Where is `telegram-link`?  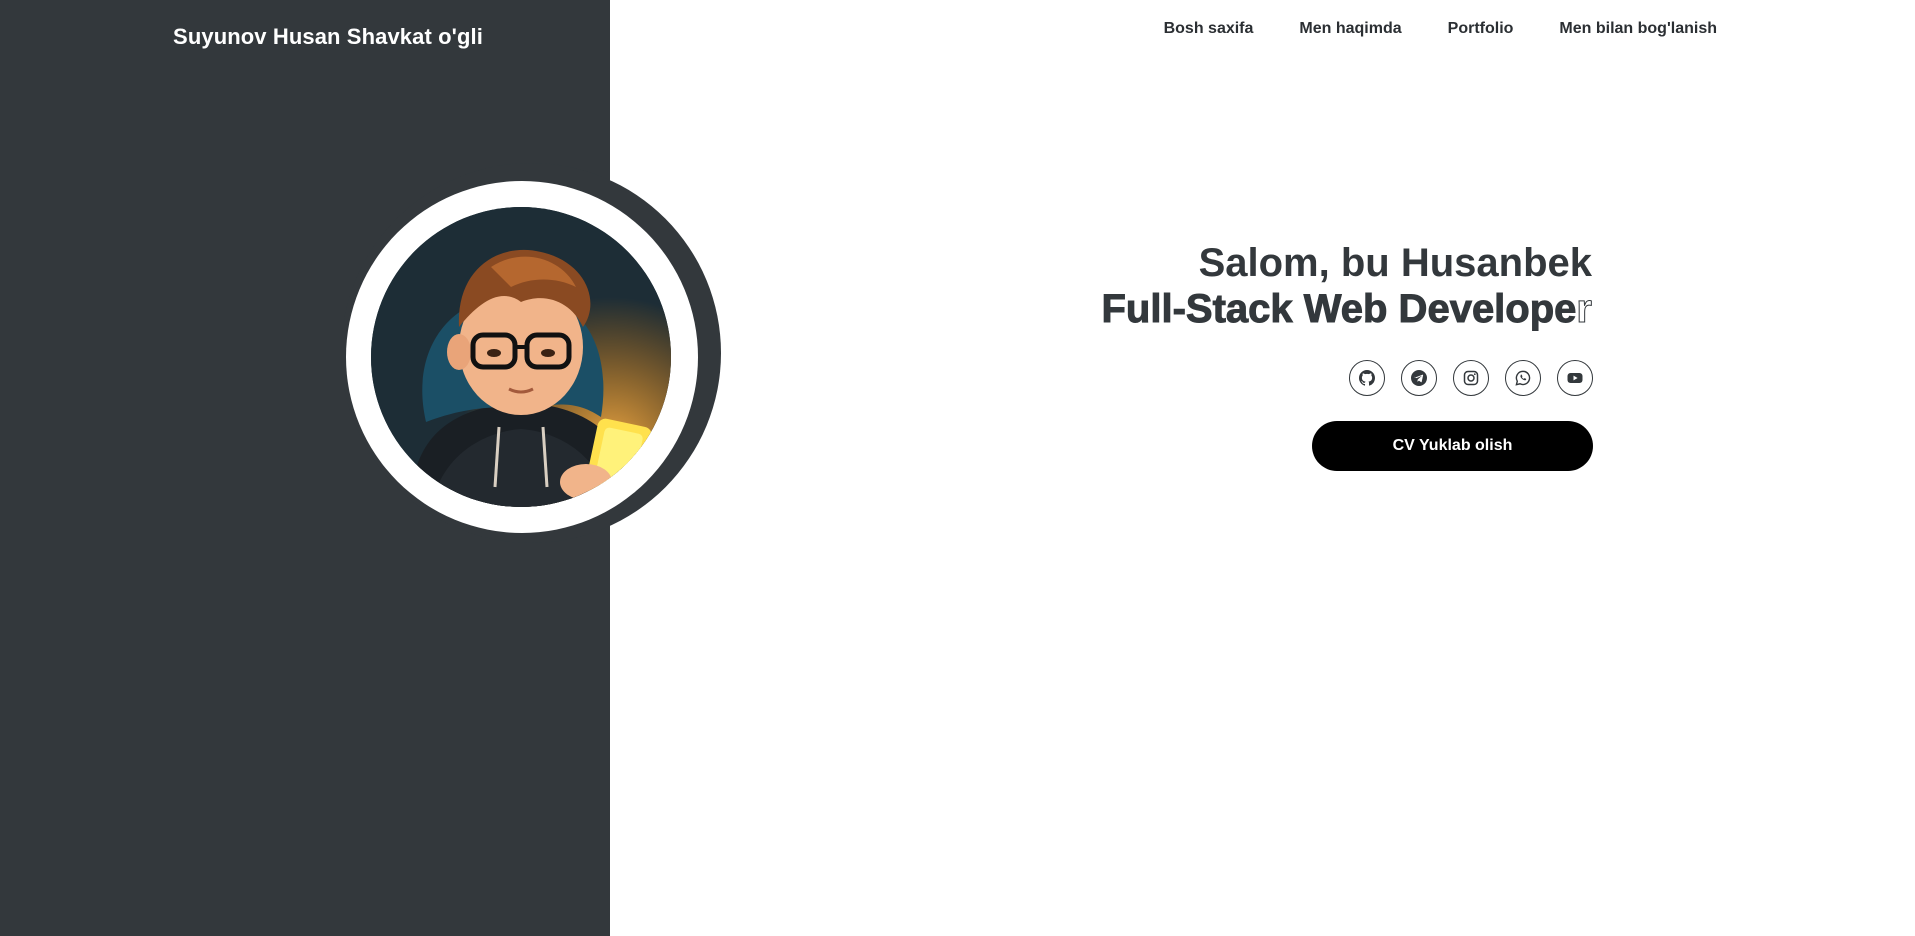 telegram-link is located at coordinates (1419, 378).